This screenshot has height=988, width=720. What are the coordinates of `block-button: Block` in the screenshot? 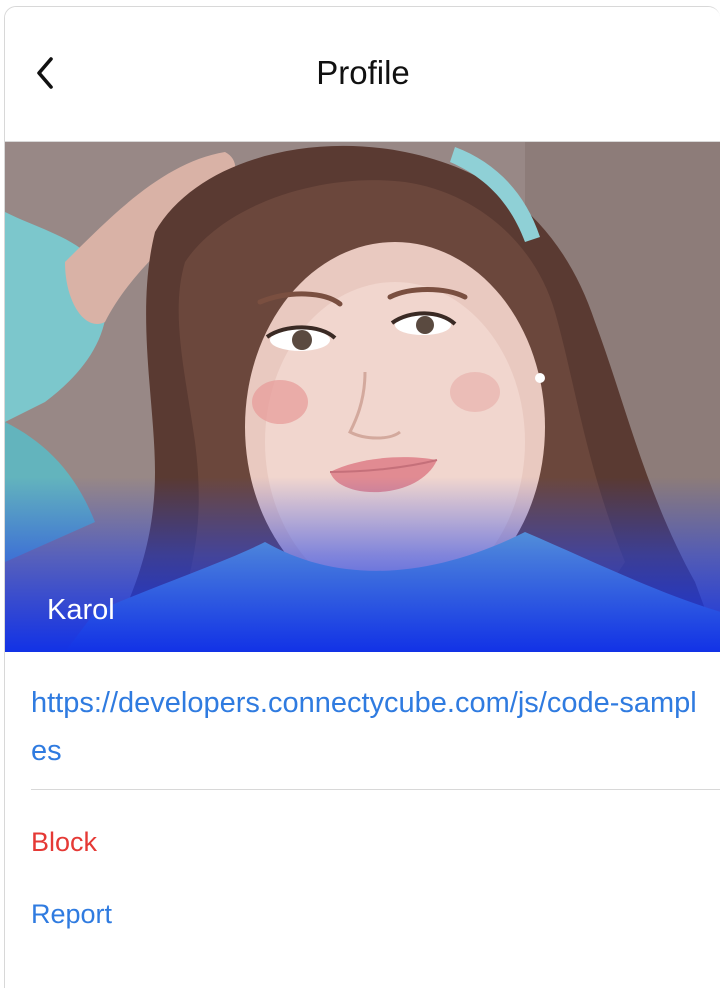 It's located at (64, 842).